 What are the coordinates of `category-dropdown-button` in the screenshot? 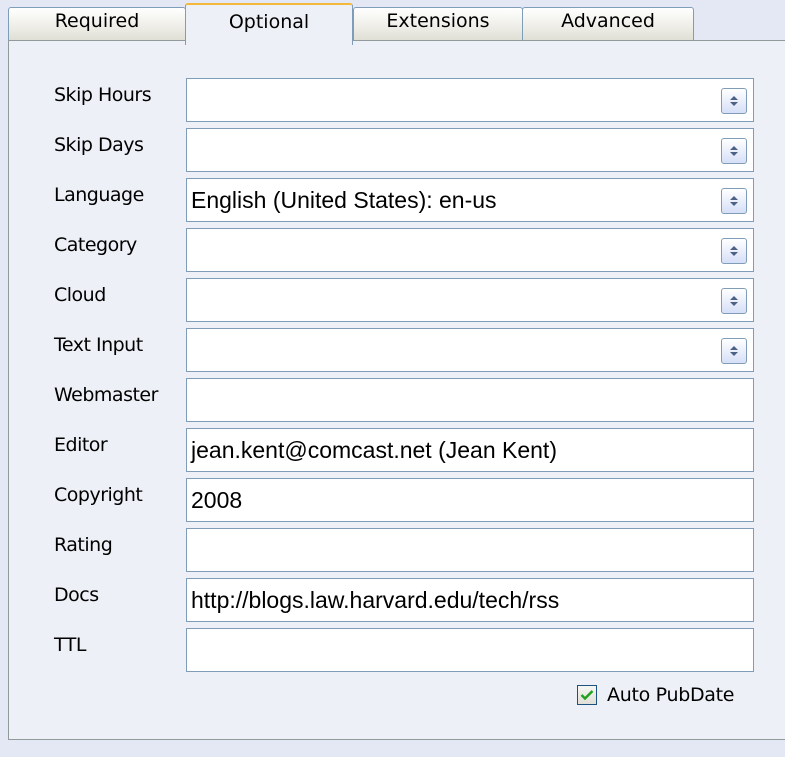 It's located at (734, 251).